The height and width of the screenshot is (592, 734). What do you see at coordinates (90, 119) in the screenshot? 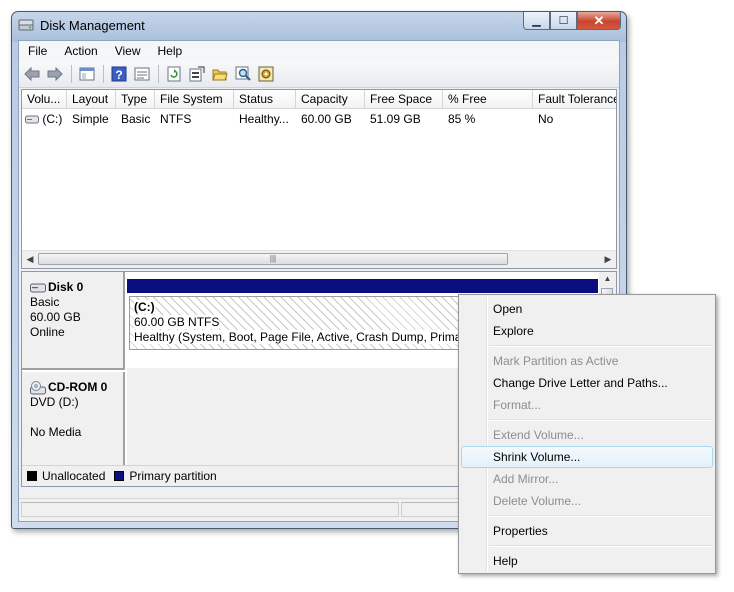
I see `cell-layout: Simple` at bounding box center [90, 119].